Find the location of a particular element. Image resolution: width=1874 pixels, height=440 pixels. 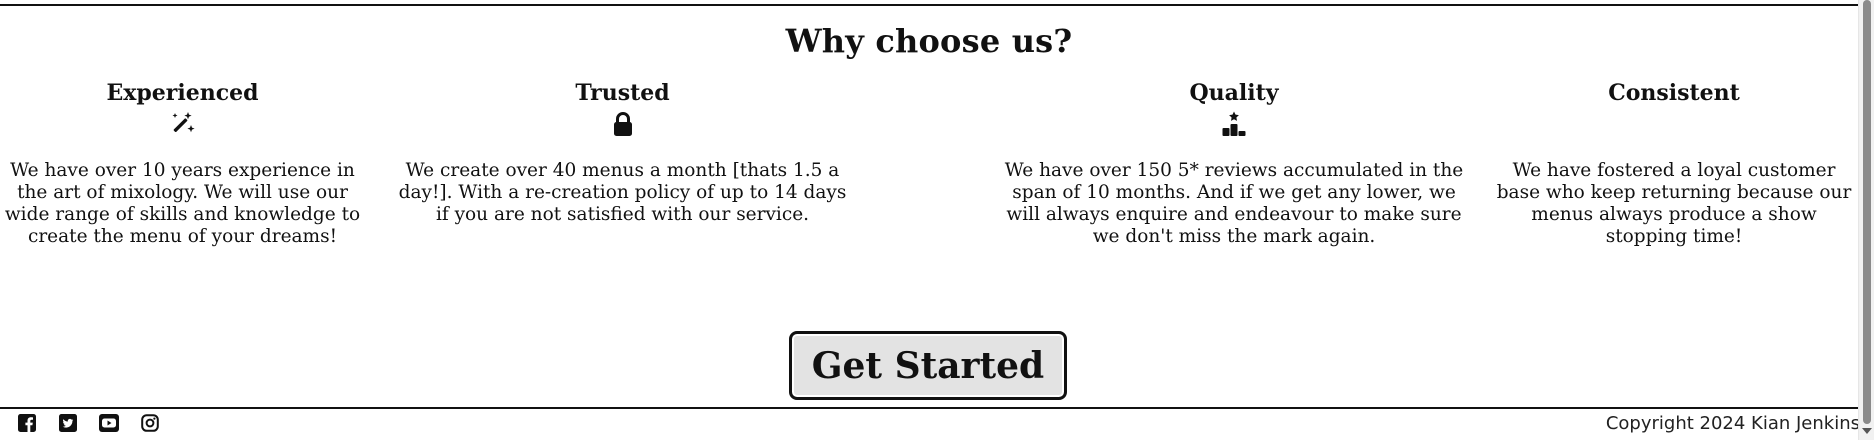

feature-title: Trusted is located at coordinates (622, 93).